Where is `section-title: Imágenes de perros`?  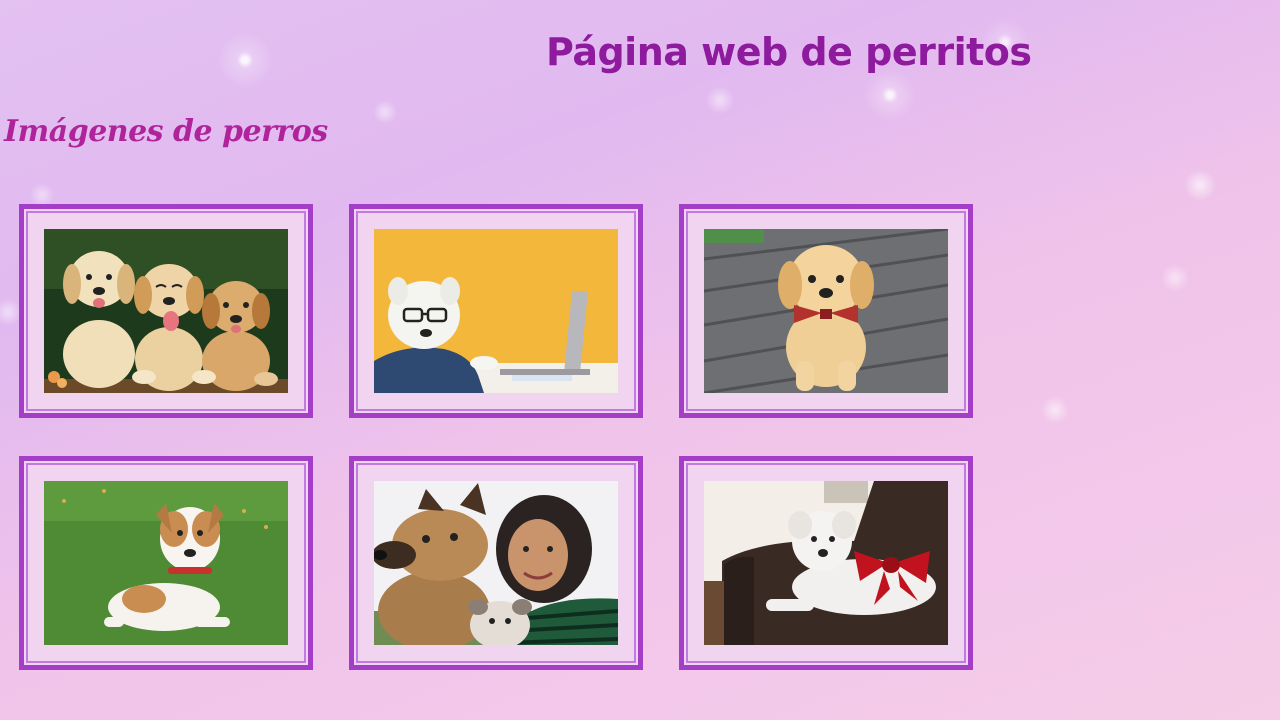 section-title: Imágenes de perros is located at coordinates (166, 131).